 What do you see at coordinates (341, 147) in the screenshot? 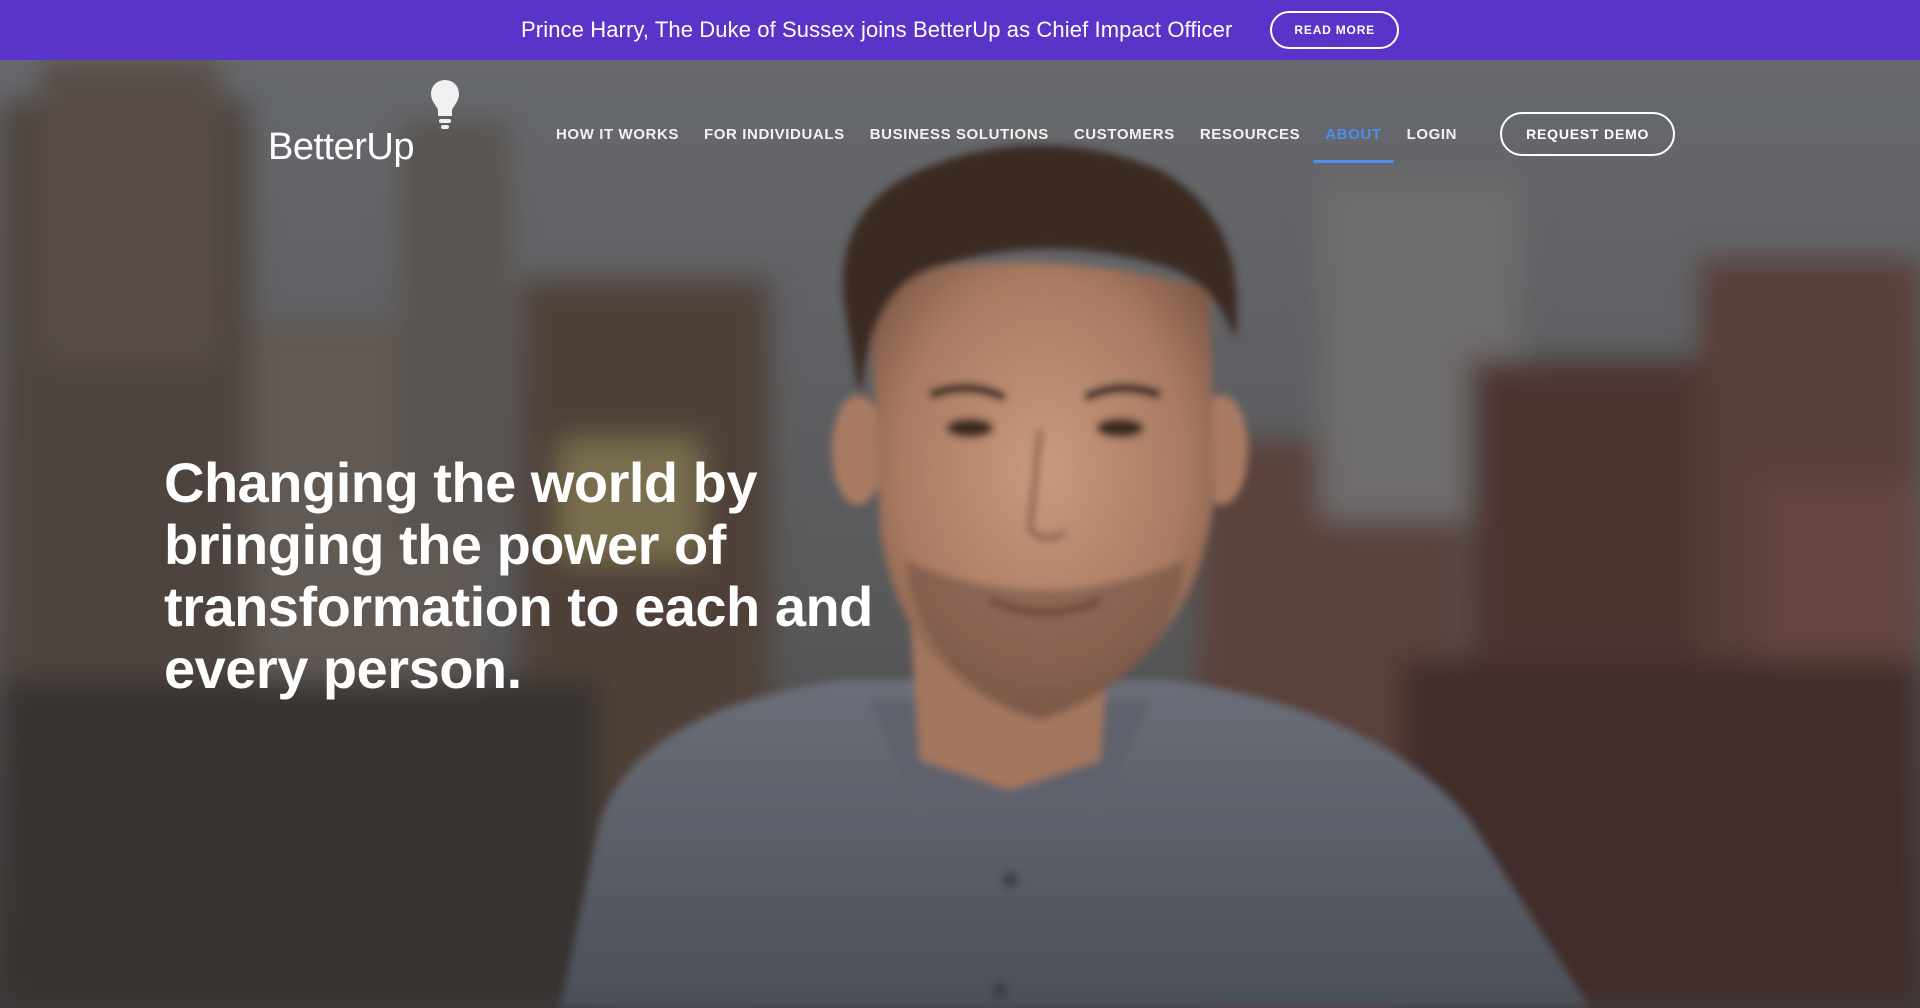
I see `logo-text: BetterUp` at bounding box center [341, 147].